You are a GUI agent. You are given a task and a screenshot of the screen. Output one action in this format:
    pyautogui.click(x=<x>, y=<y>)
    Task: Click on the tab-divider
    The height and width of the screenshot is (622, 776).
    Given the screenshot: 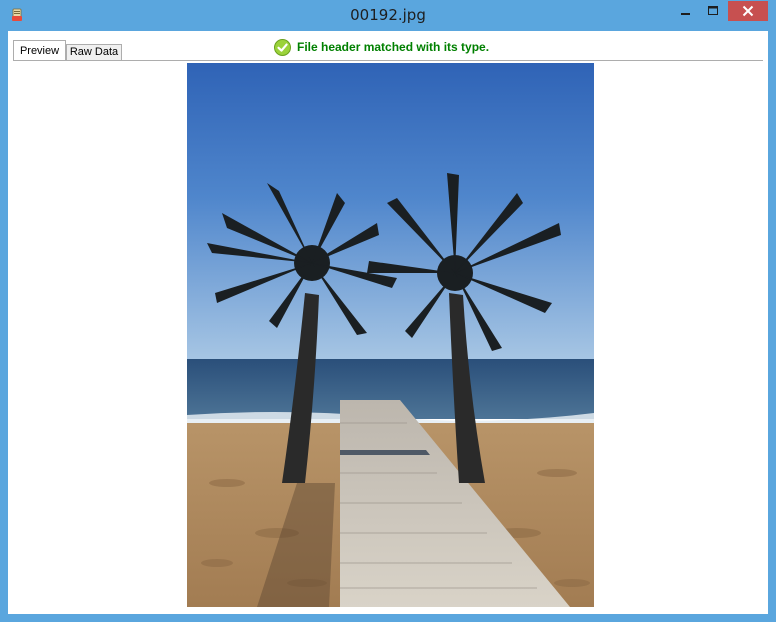 What is the action you would take?
    pyautogui.click(x=388, y=60)
    